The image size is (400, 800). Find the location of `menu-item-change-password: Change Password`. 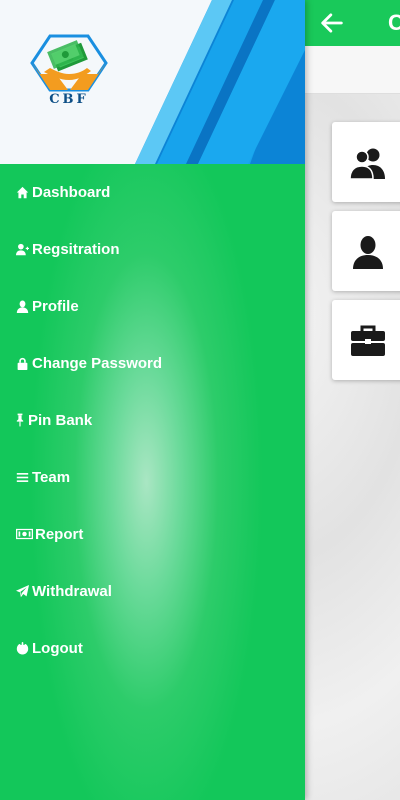

menu-item-change-password: Change Password is located at coordinates (152, 363).